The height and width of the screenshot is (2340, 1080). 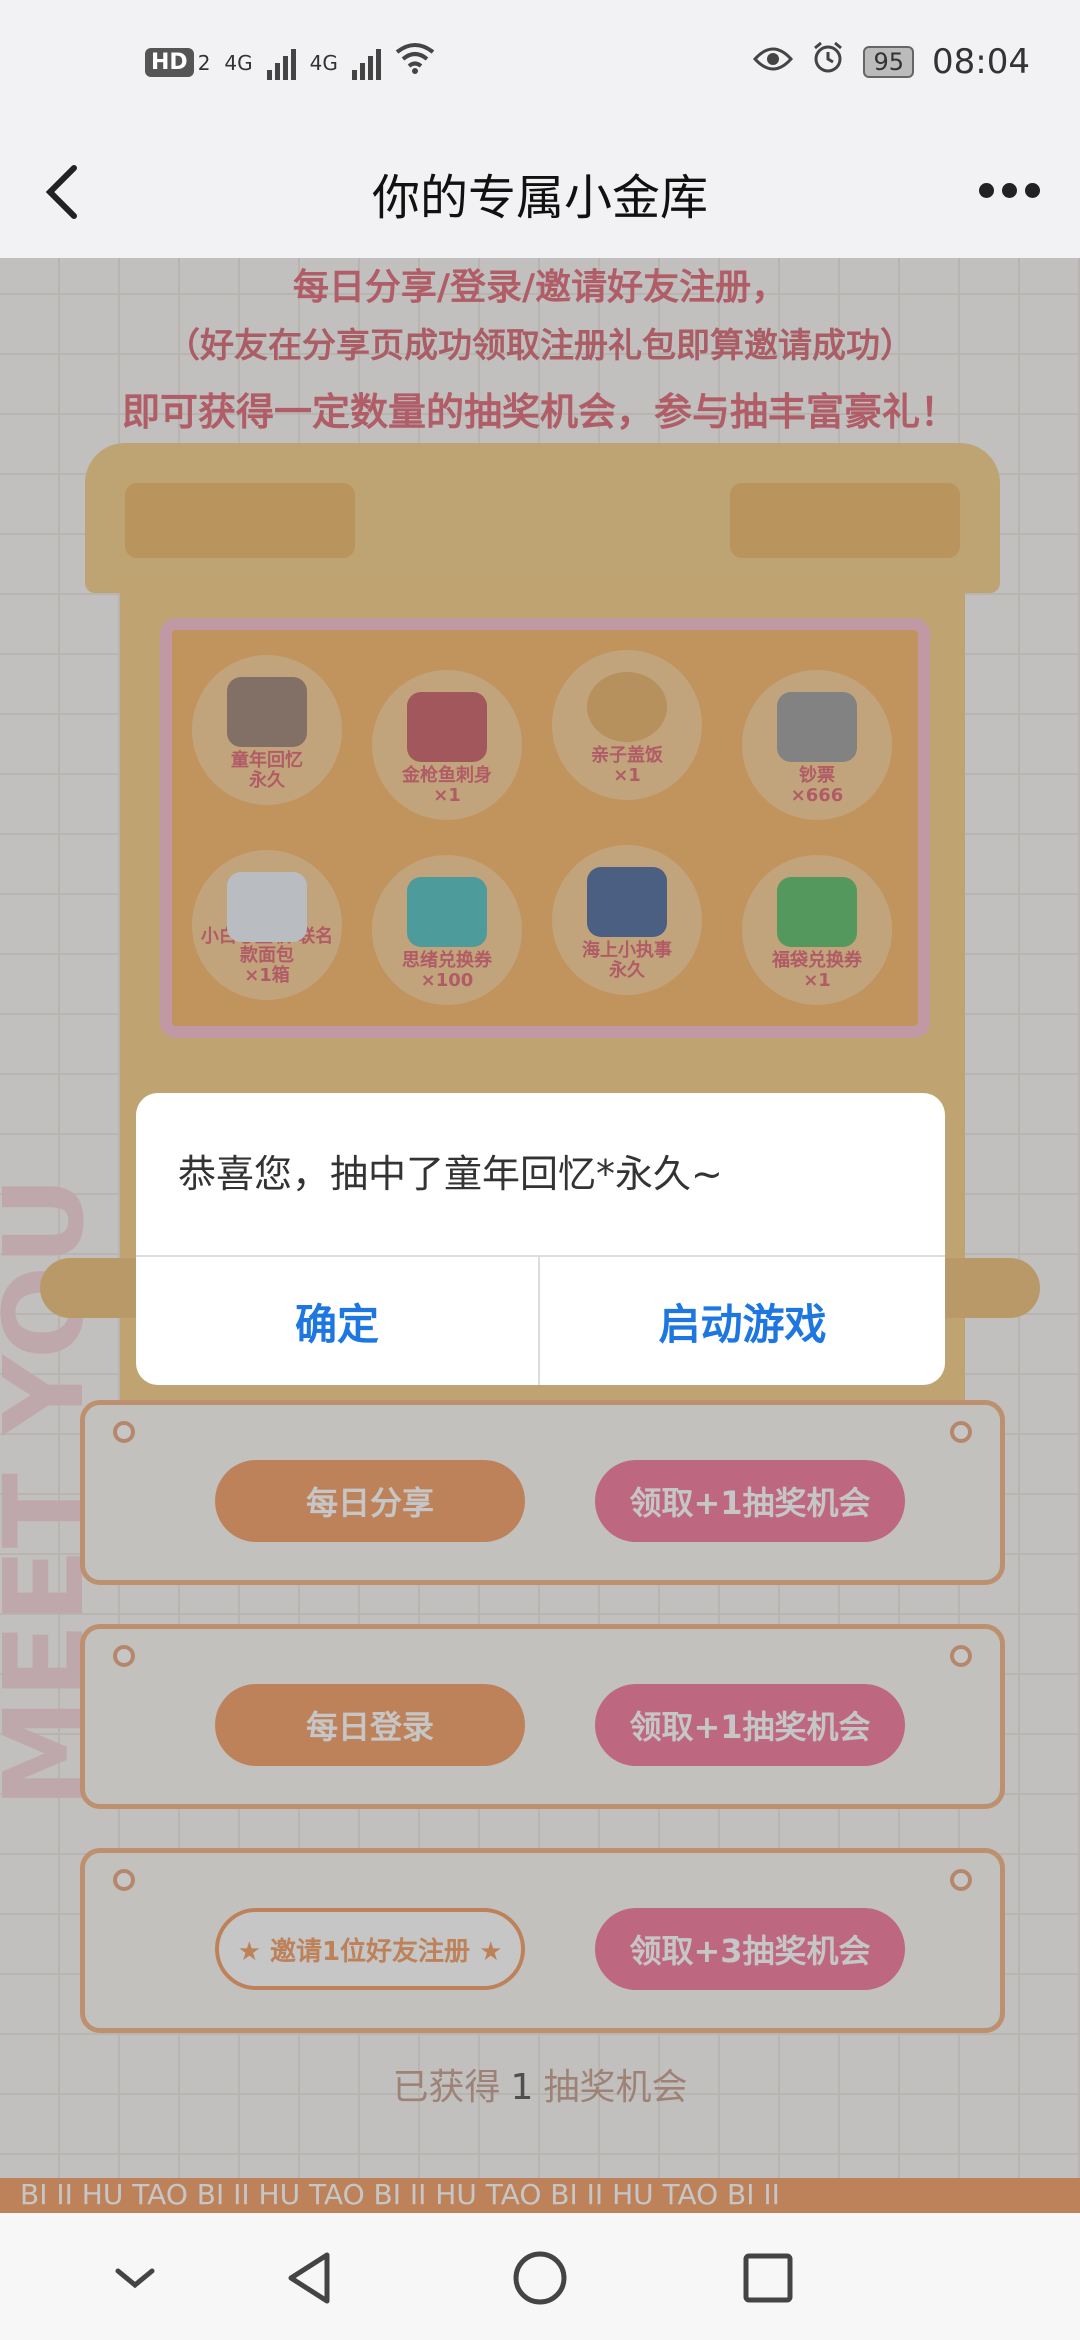 What do you see at coordinates (889, 61) in the screenshot?
I see `battery-indicator: 95` at bounding box center [889, 61].